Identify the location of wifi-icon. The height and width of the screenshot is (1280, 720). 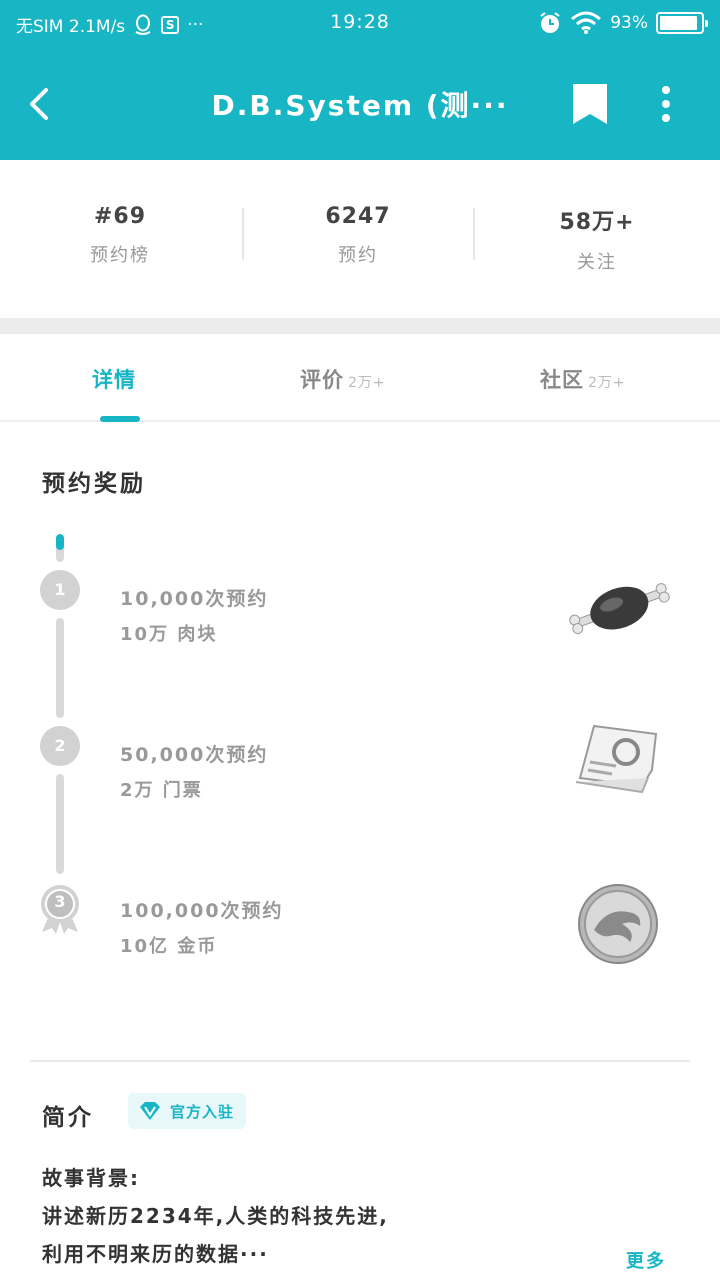
(586, 22).